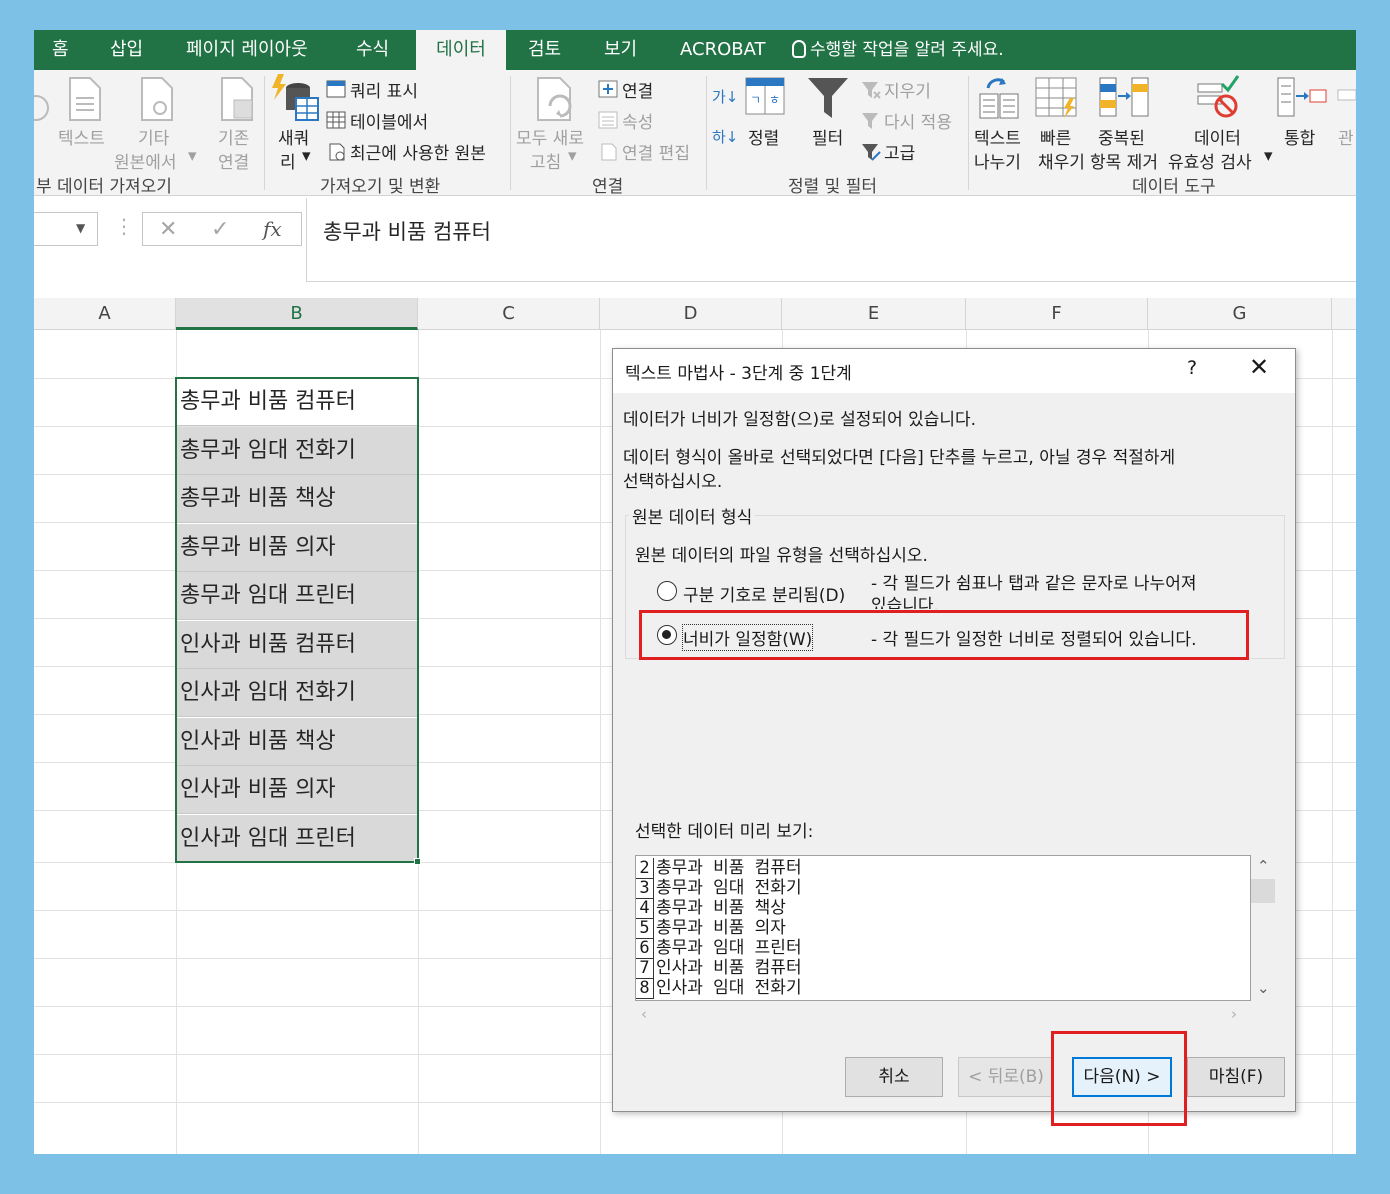  I want to click on scroll-down-icon: ⌄, so click(1263, 988).